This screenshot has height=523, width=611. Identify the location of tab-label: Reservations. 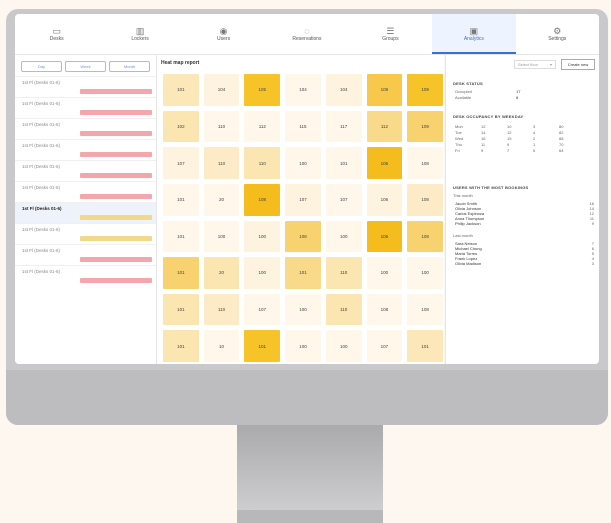
(307, 39).